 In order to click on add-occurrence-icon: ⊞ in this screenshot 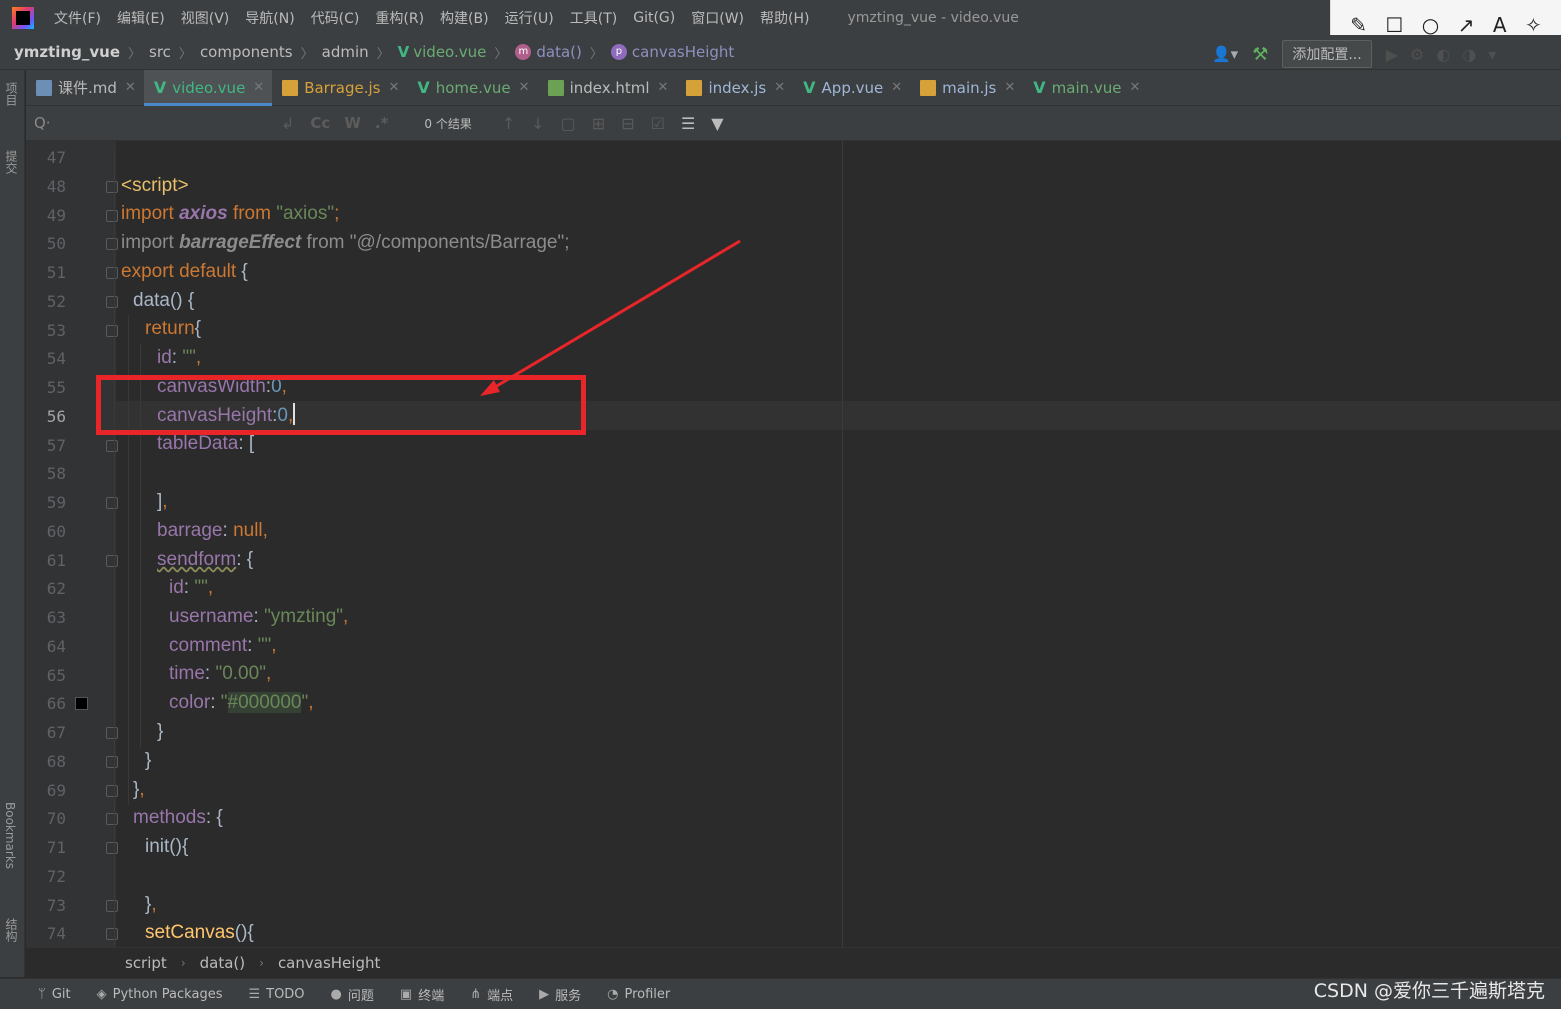, I will do `click(598, 123)`.